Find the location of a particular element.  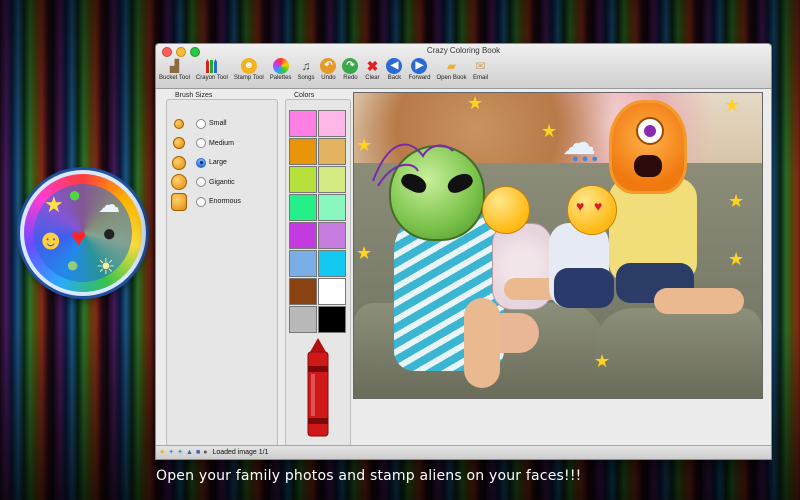

monster-eye is located at coordinates (650, 131).